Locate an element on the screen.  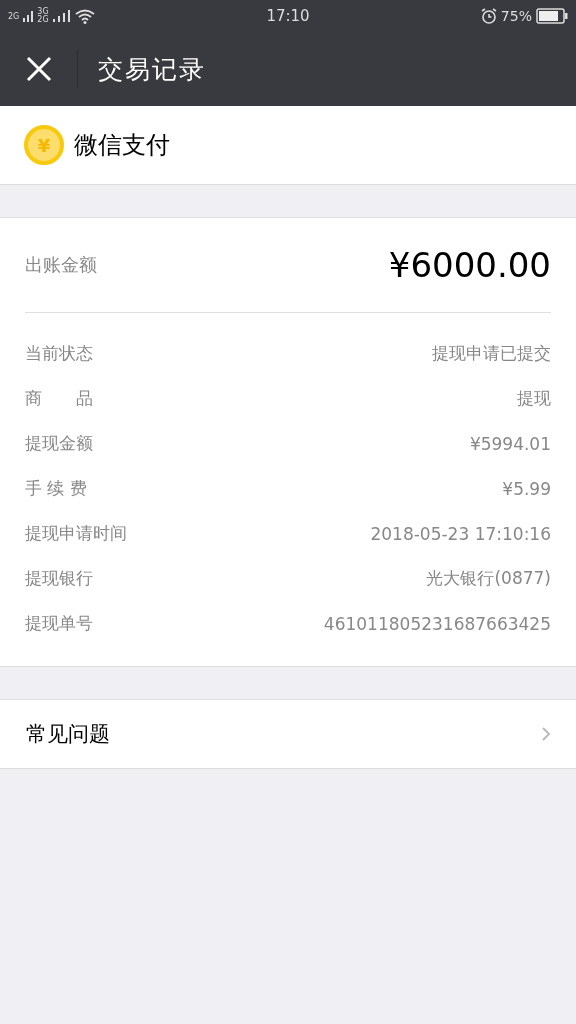
detail-label: 手 续 费 is located at coordinates (56, 488).